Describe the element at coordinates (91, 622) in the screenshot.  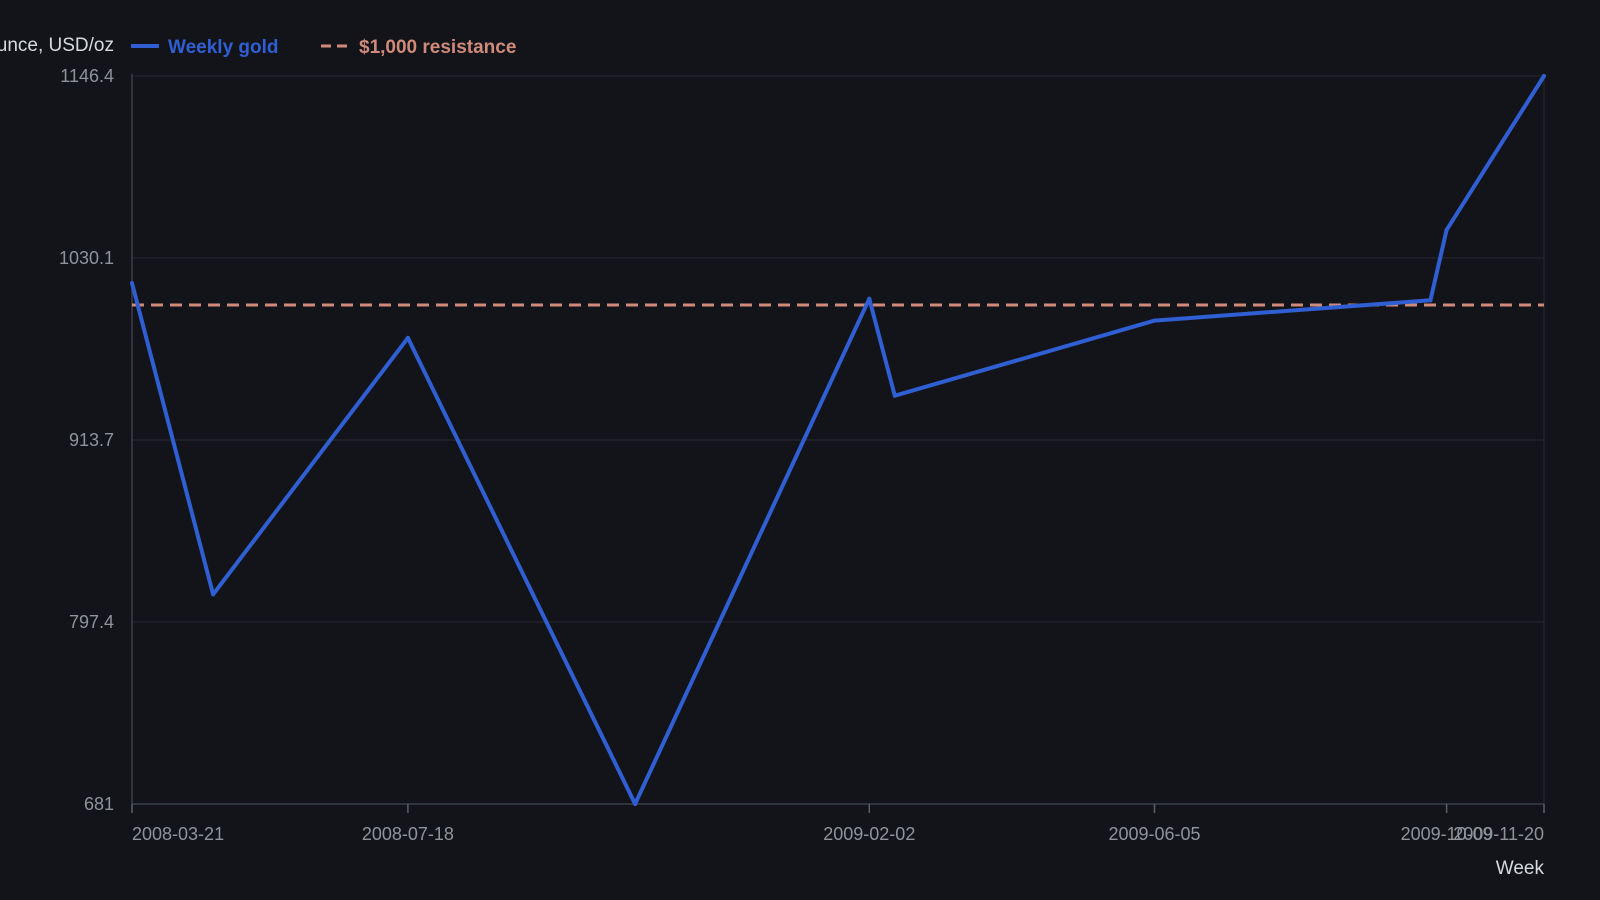
I see `y-tick-label: 797.4` at that location.